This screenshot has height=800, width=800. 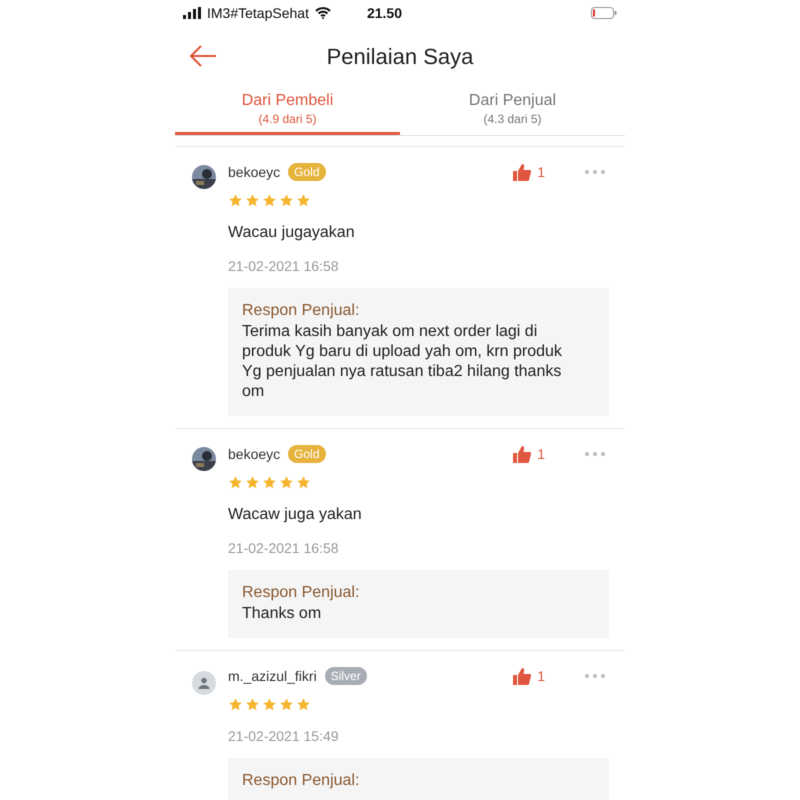 I want to click on review-date: 21-02-2021 15:49, so click(x=284, y=736).